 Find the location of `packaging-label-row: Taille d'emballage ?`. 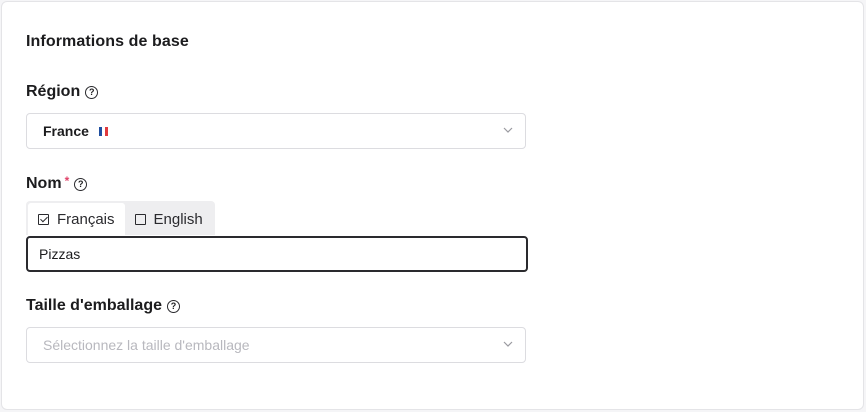

packaging-label-row: Taille d'emballage ? is located at coordinates (103, 306).